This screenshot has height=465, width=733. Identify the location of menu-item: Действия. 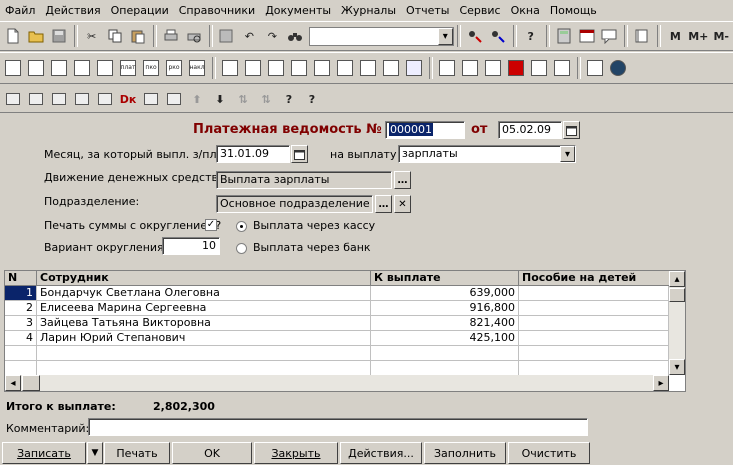
(72, 10).